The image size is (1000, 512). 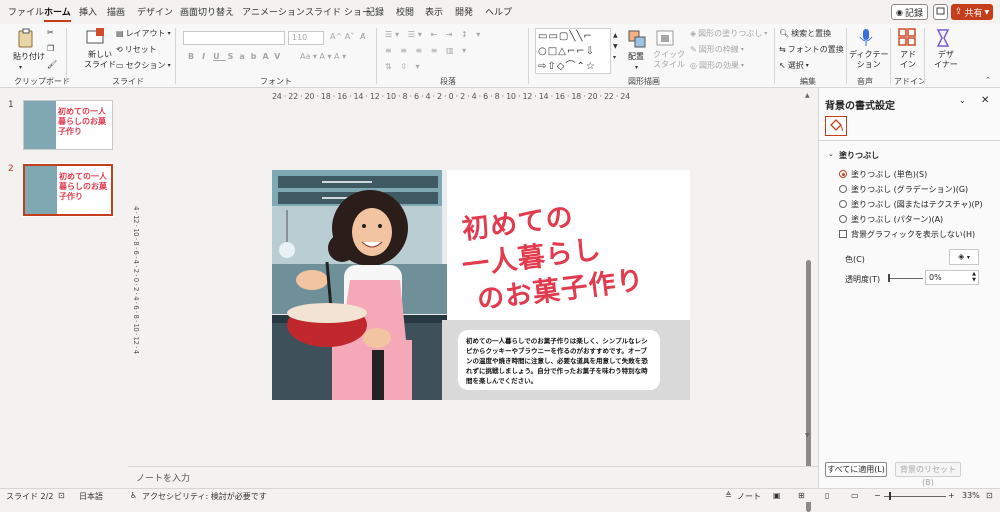 I want to click on tab-view: 表示, so click(x=434, y=11).